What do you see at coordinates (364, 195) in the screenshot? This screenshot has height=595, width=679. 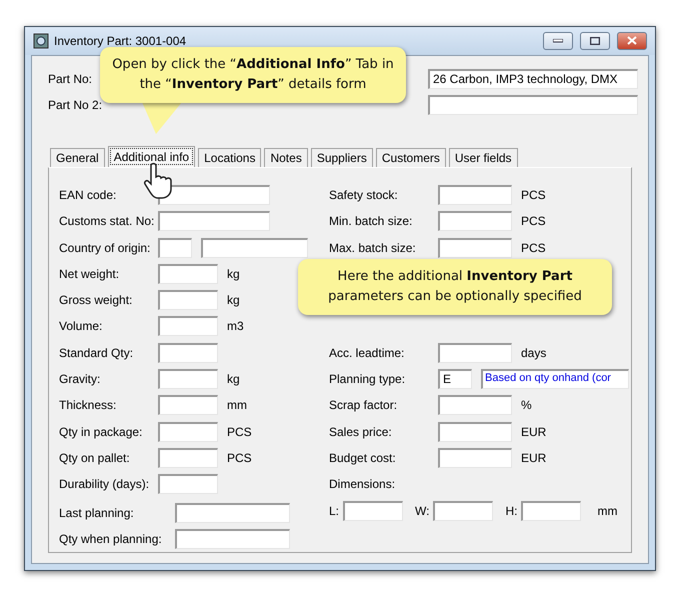 I see `field-label: Safety stock:` at bounding box center [364, 195].